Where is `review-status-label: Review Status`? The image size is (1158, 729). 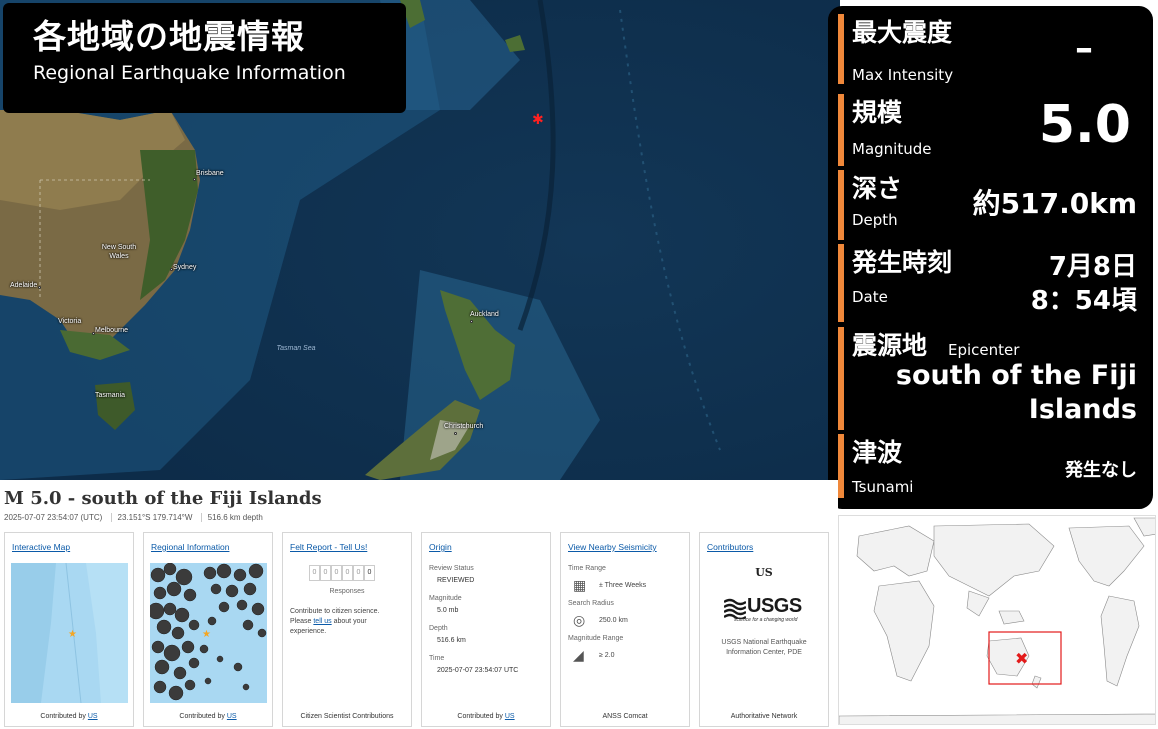
review-status-label: Review Status is located at coordinates (451, 568).